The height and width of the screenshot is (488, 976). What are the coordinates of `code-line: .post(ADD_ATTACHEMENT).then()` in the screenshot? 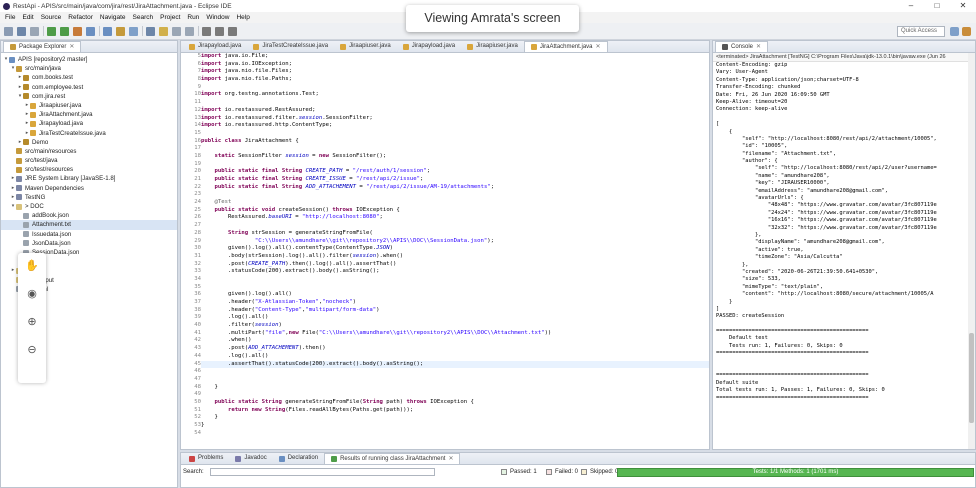 It's located at (455, 349).